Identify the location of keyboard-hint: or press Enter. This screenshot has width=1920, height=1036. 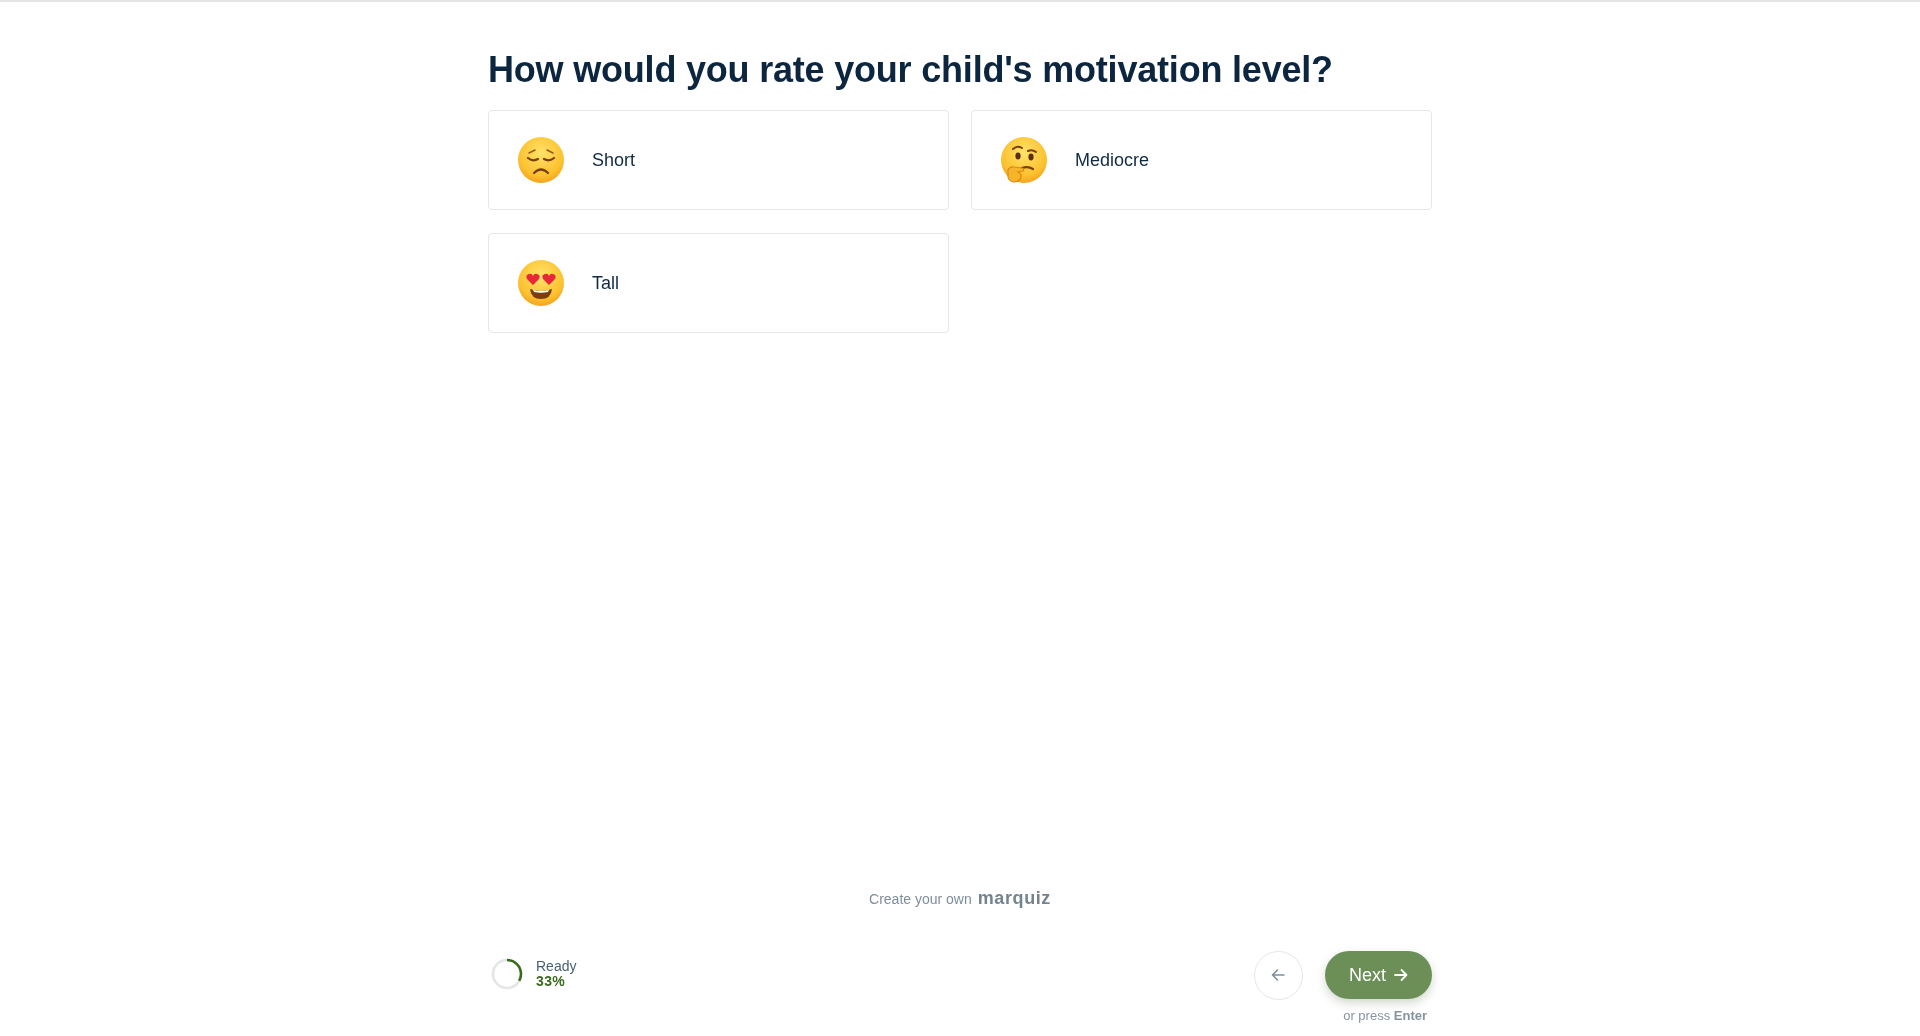
(1385, 1015).